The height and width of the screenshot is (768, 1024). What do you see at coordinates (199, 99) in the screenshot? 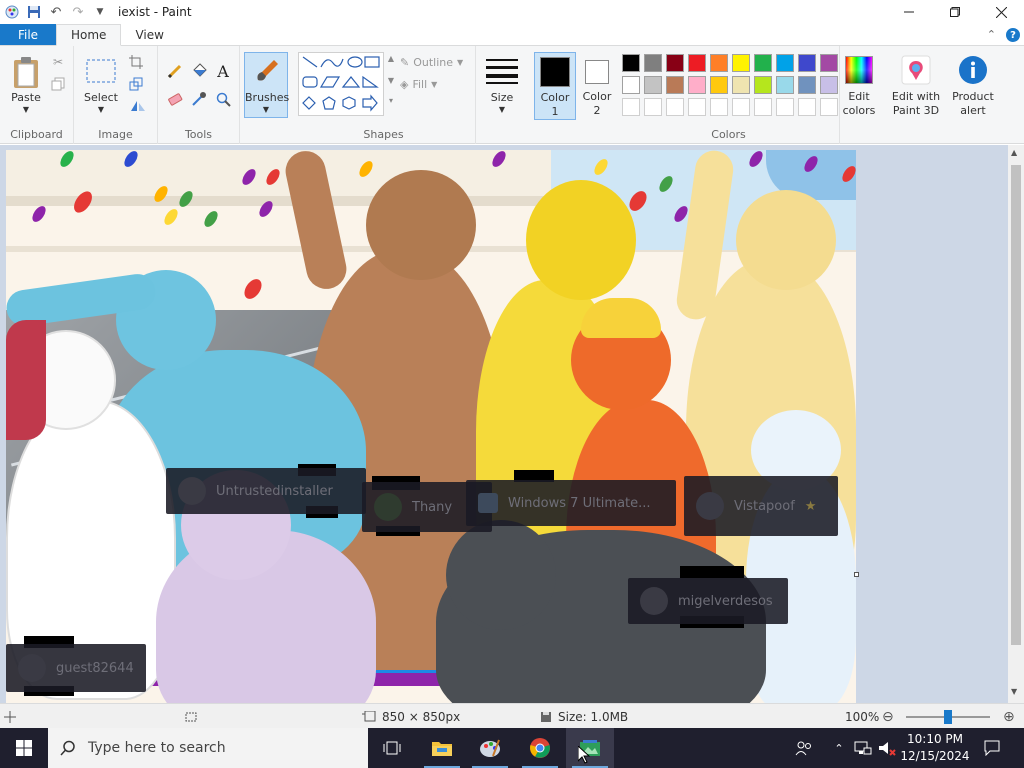
I see `color-picker-icon` at bounding box center [199, 99].